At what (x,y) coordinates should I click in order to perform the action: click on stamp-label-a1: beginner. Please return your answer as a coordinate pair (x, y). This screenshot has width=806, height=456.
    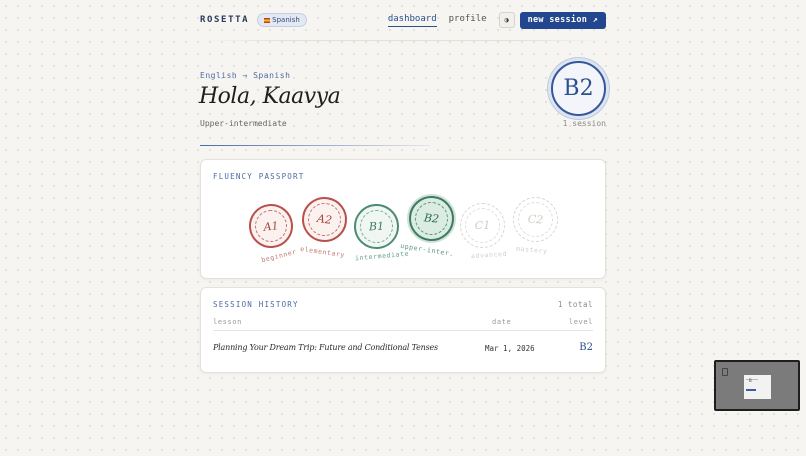
    Looking at the image, I should click on (279, 256).